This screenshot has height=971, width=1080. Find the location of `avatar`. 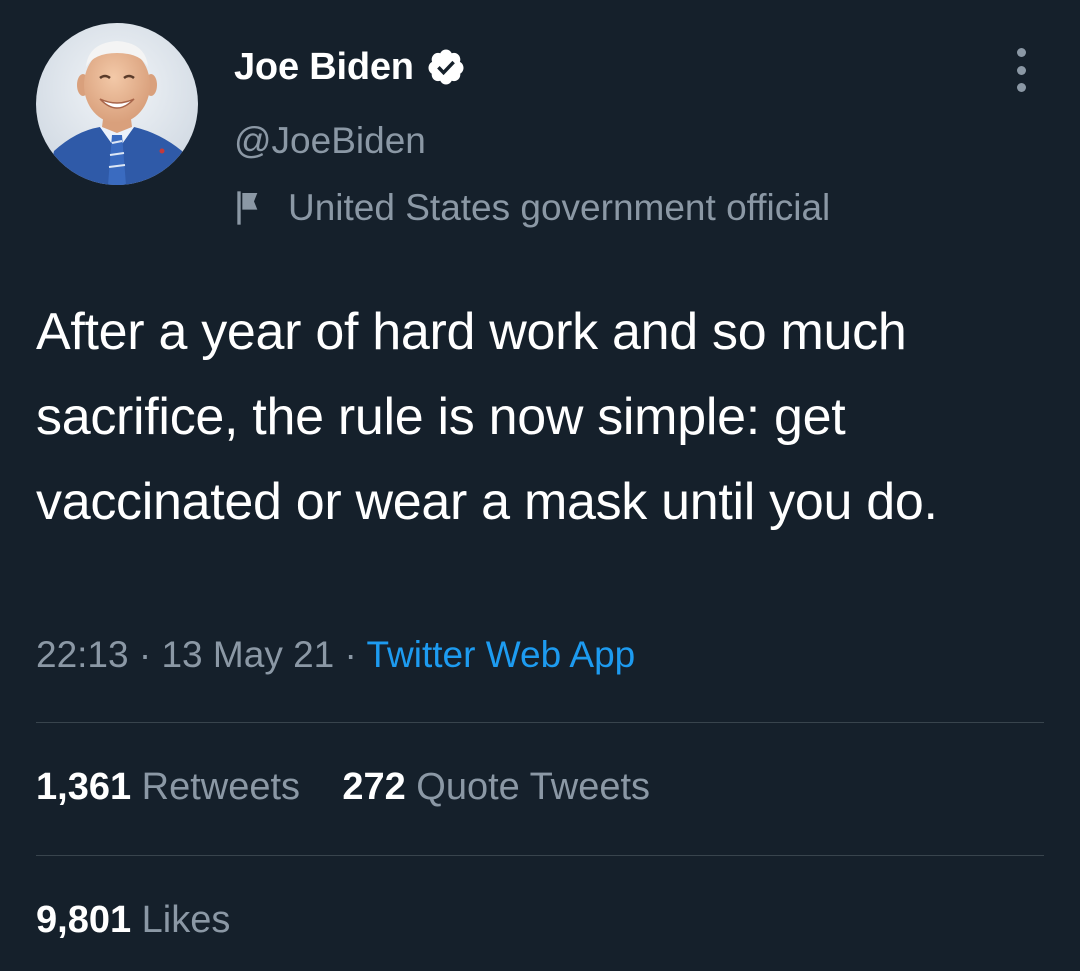

avatar is located at coordinates (117, 104).